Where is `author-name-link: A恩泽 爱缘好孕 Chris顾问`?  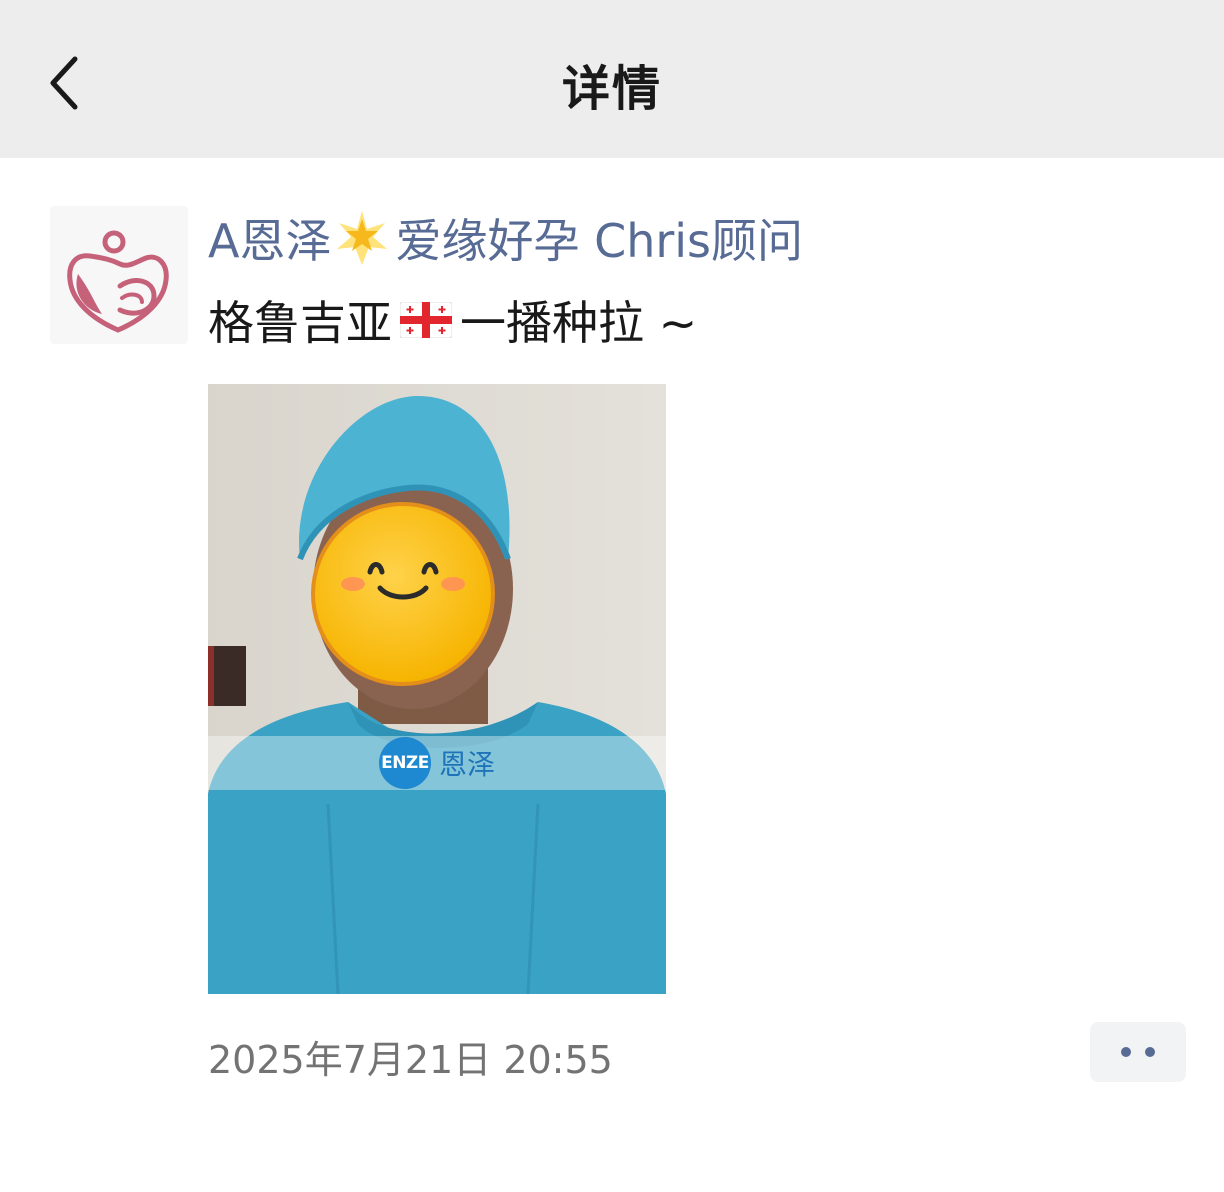 author-name-link: A恩泽 爱缘好孕 Chris顾问 is located at coordinates (505, 238).